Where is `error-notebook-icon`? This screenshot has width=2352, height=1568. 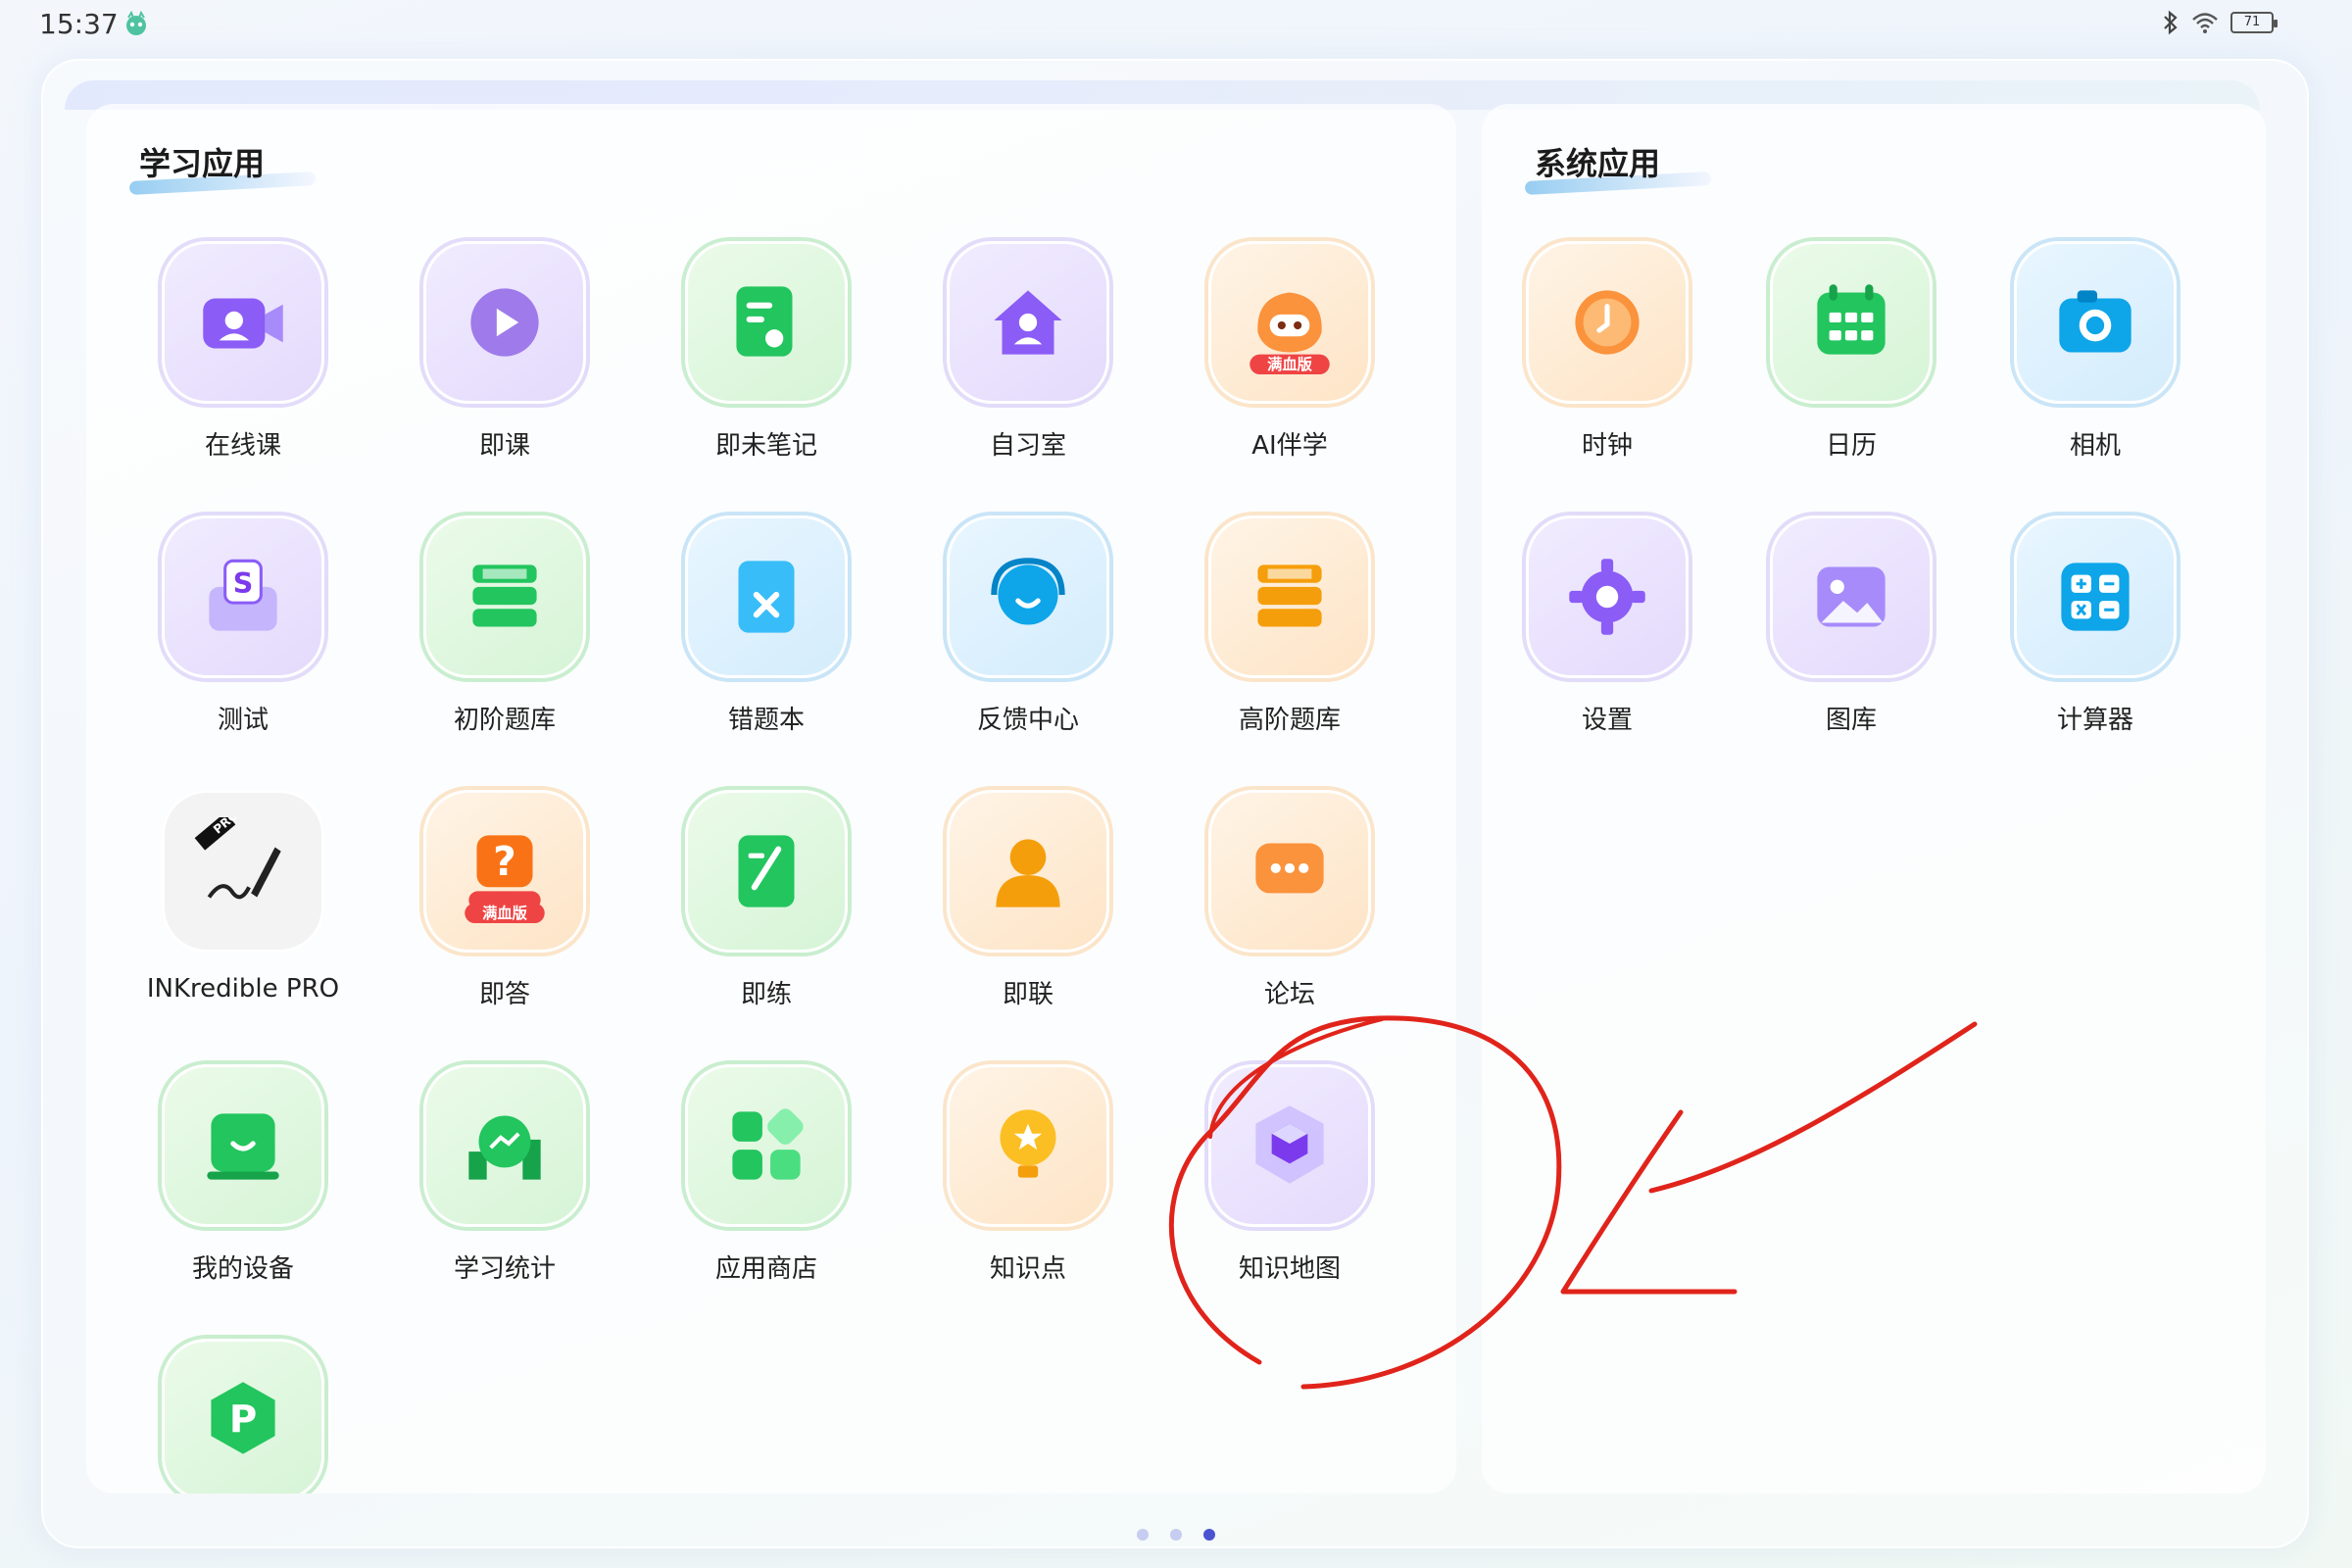 error-notebook-icon is located at coordinates (766, 597).